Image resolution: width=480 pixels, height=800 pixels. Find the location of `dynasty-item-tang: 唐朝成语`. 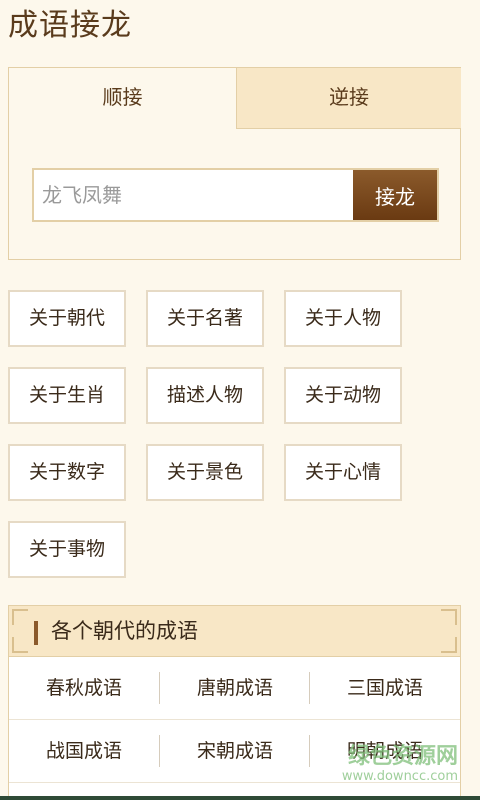

dynasty-item-tang: 唐朝成语 is located at coordinates (235, 688).